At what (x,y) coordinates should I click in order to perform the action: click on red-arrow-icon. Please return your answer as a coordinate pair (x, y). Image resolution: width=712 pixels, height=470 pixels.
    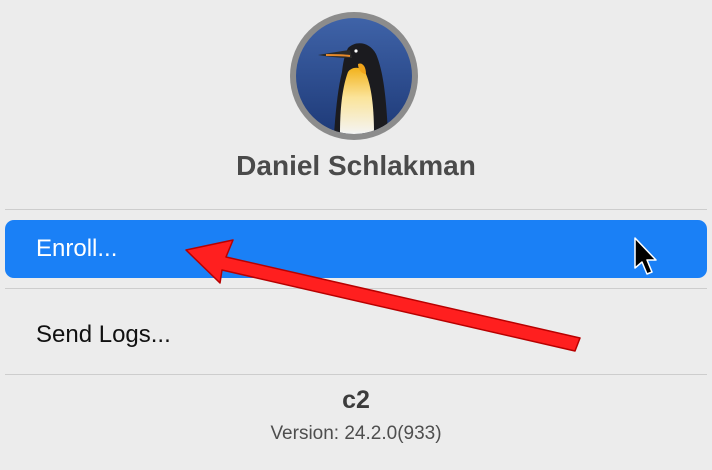
    Looking at the image, I should click on (383, 295).